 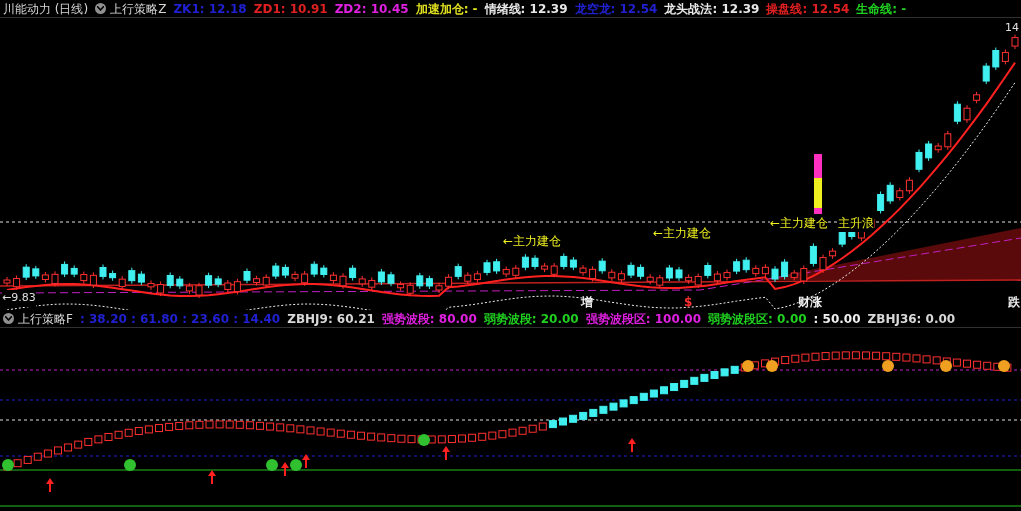 What do you see at coordinates (757, 319) in the screenshot?
I see `indicator-value: 弱势波段区: 0.00` at bounding box center [757, 319].